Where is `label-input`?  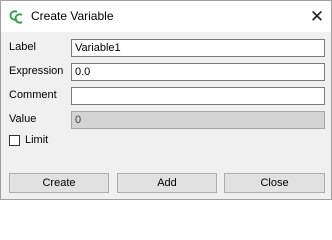
label-input is located at coordinates (198, 48).